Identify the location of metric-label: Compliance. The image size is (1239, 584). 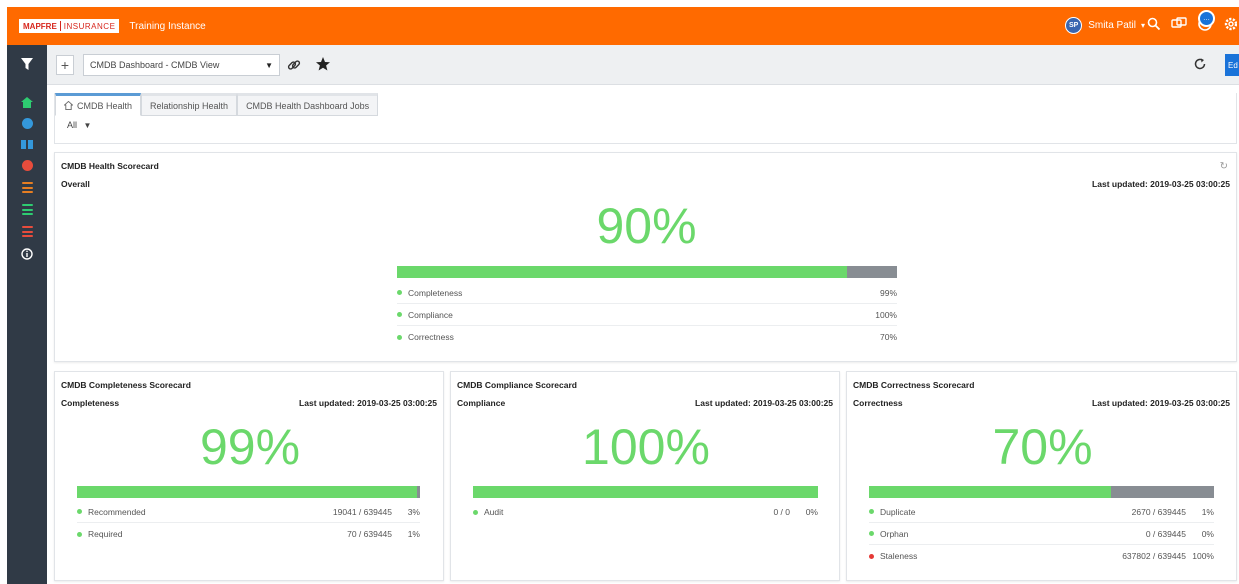
(430, 314).